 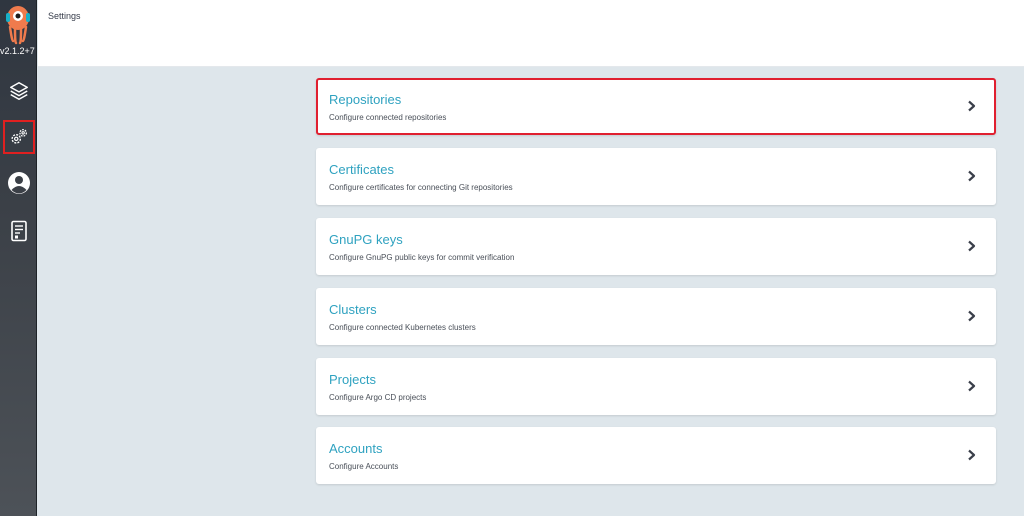 What do you see at coordinates (378, 397) in the screenshot?
I see `card-description: Configure Argo CD projects` at bounding box center [378, 397].